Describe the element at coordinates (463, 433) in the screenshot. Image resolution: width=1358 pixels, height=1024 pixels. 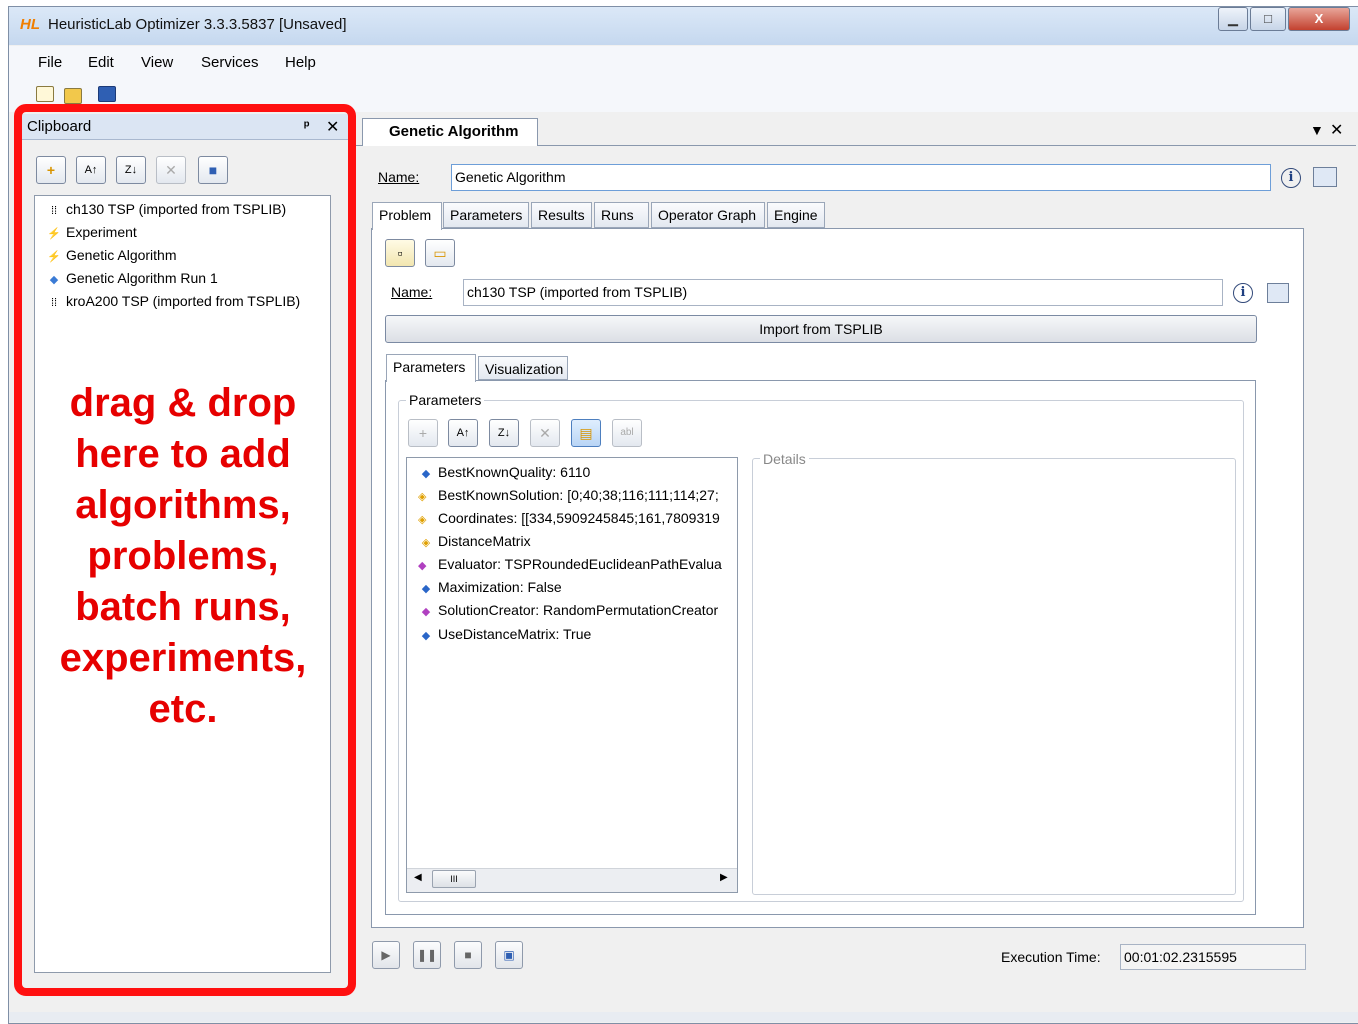
I see `param-sort-ascending-icon: A↑` at that location.